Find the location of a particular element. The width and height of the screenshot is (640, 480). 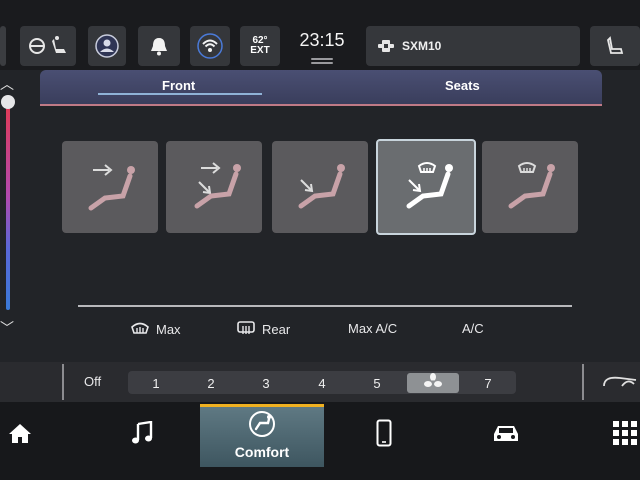

mode-feet-defrost-button is located at coordinates (426, 187).